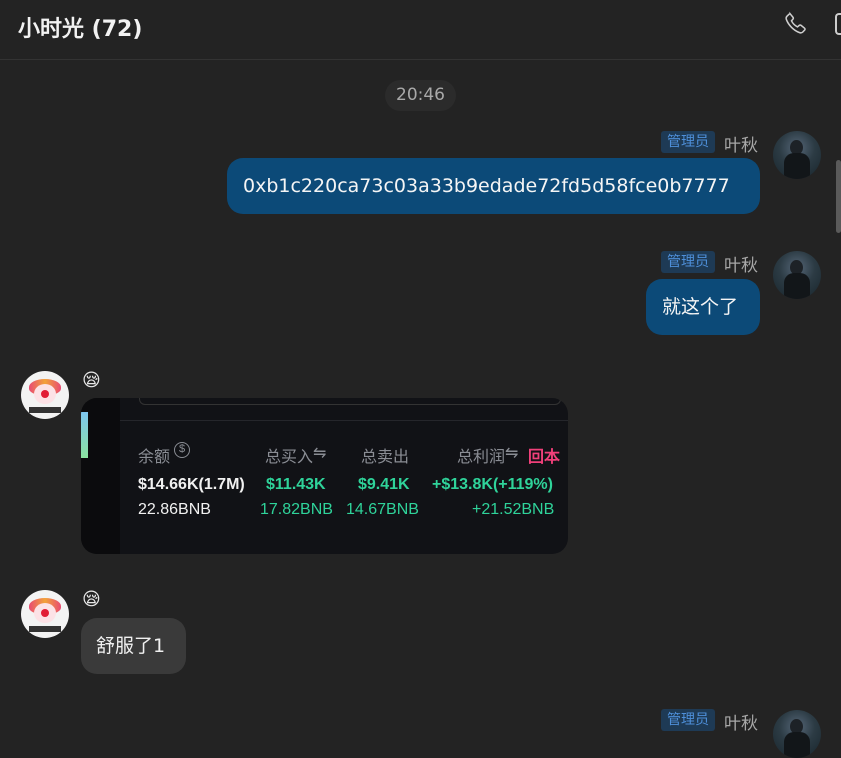  I want to click on header-balance: 余额, so click(154, 457).